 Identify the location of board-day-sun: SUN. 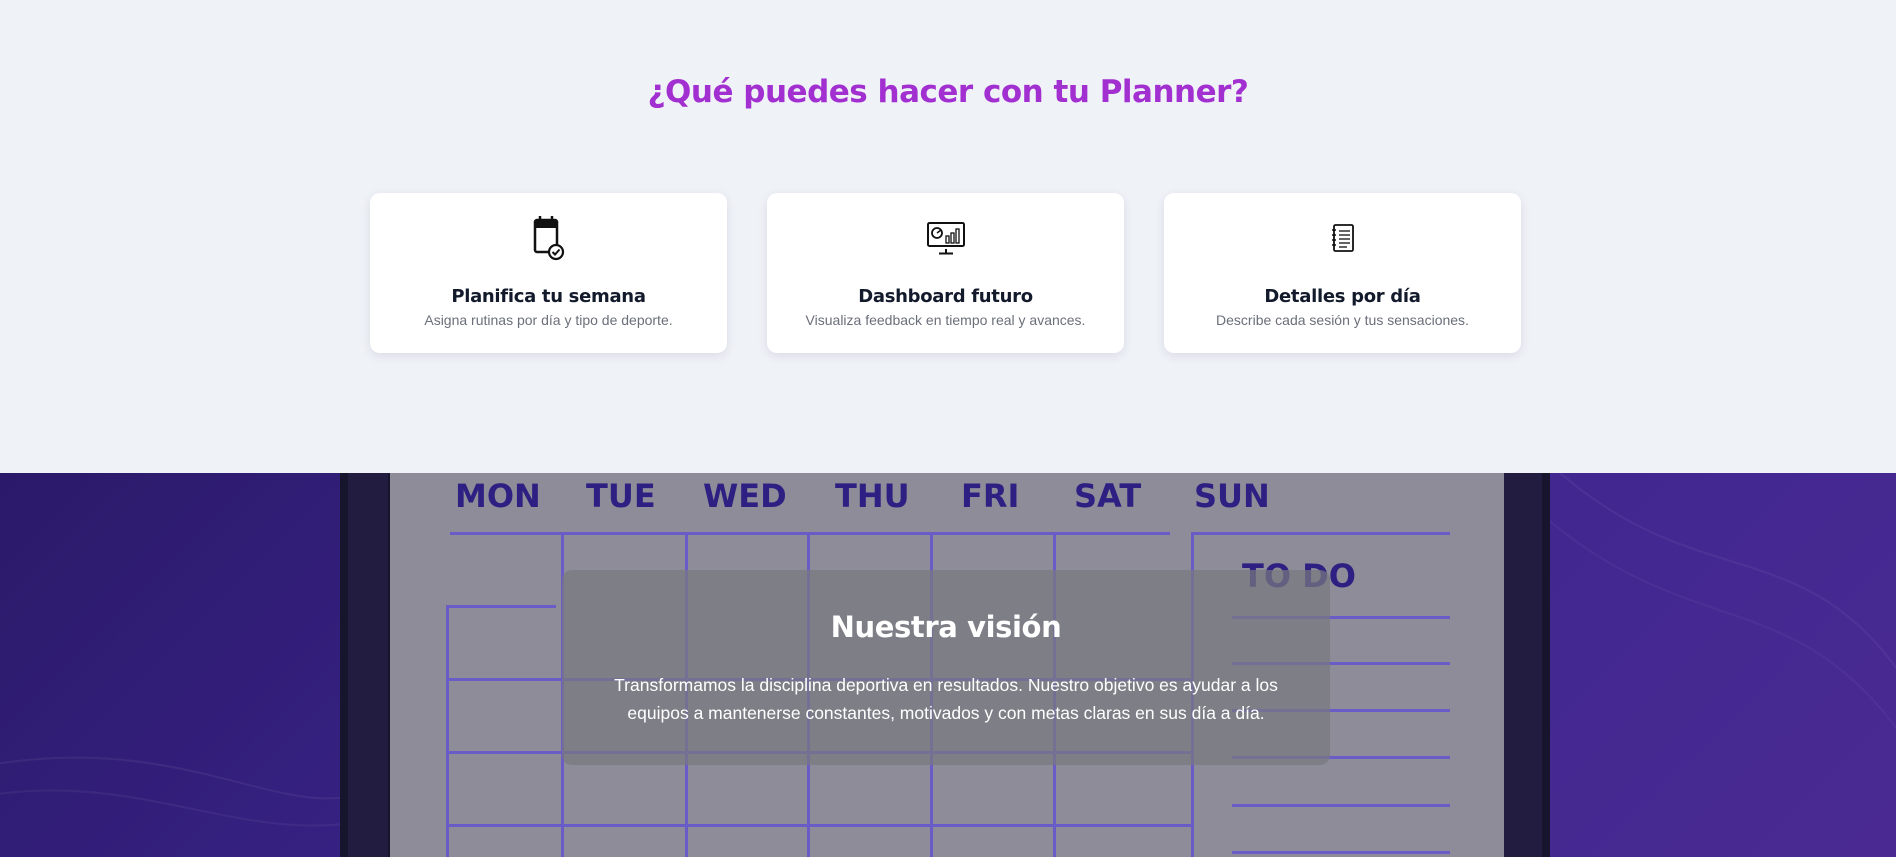
(1232, 496).